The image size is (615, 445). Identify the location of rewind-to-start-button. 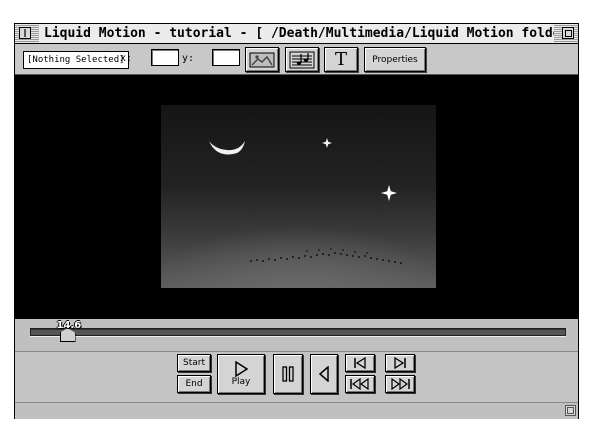
(360, 384).